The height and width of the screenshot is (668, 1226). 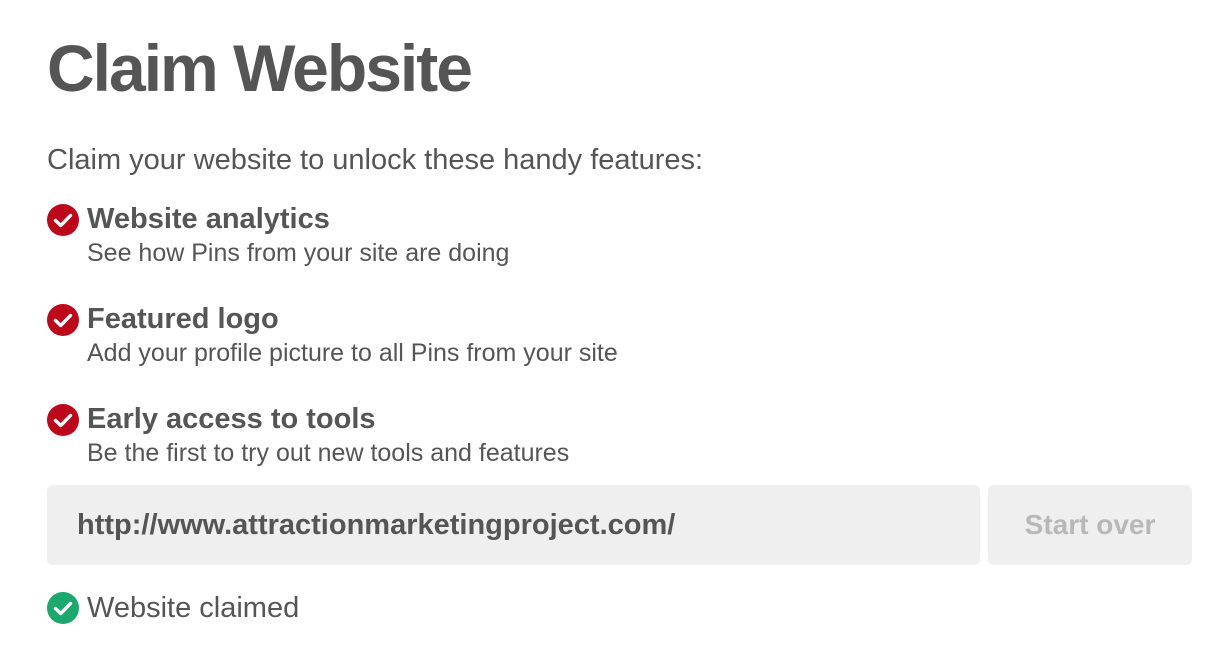 I want to click on green-check-circle-icon, so click(x=63, y=608).